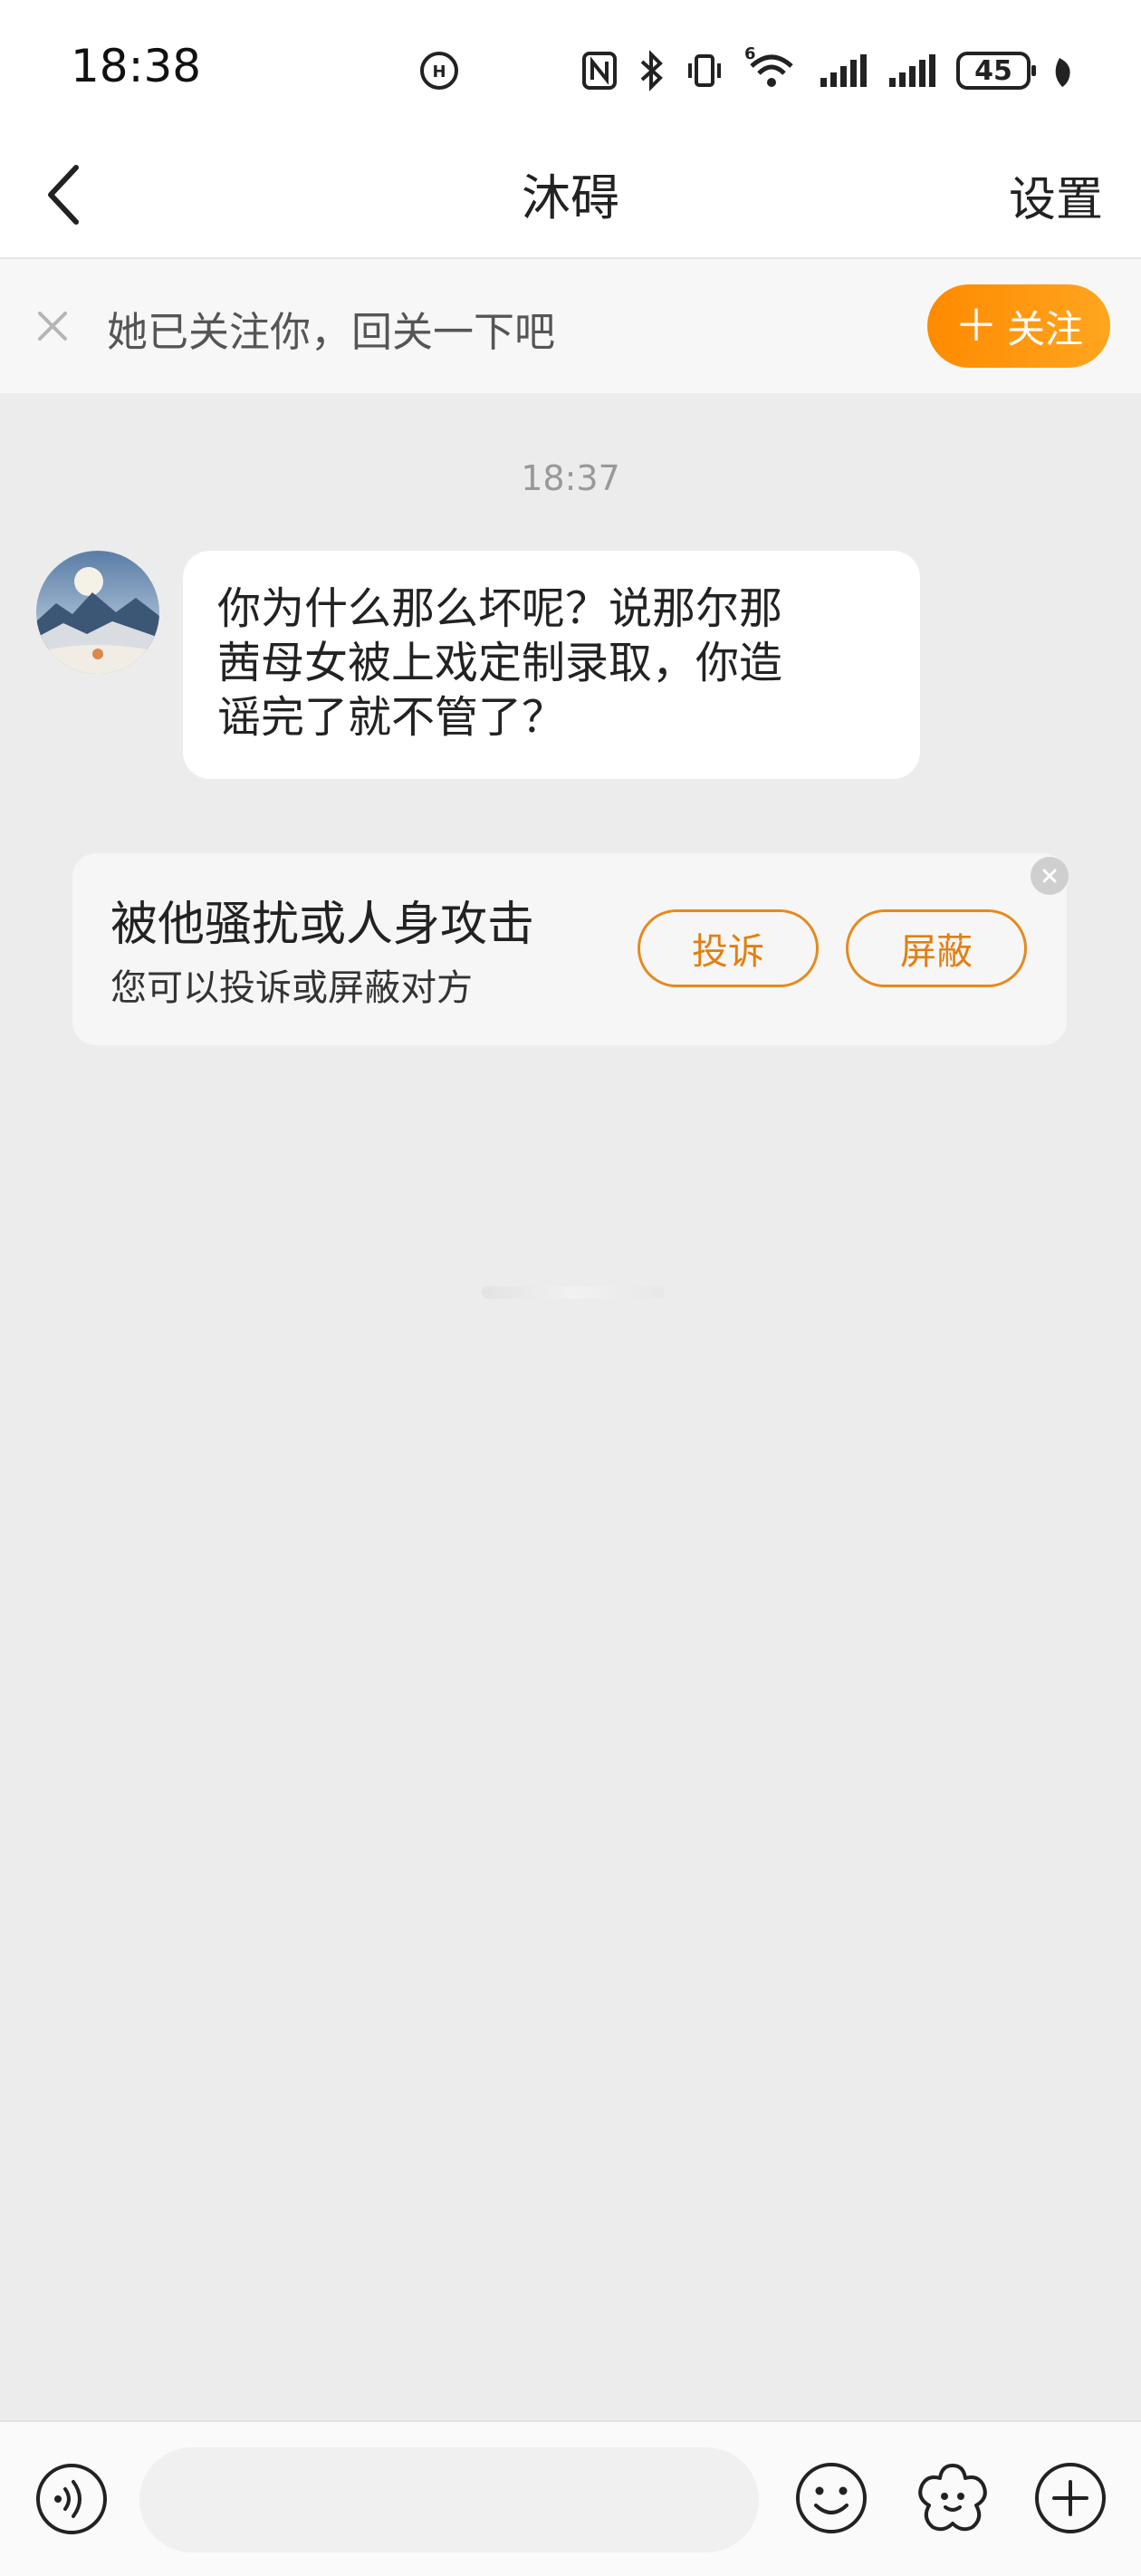 The image size is (1141, 2576). Describe the element at coordinates (331, 332) in the screenshot. I see `banner-text: 她已关注你，回关一下吧` at that location.